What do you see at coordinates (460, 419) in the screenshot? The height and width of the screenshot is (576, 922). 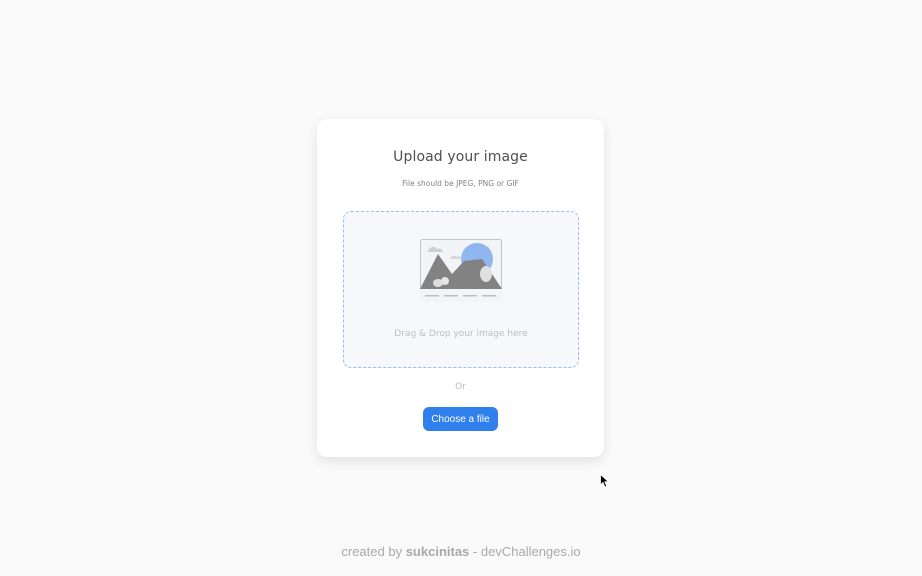 I see `choose-file-button: Choose a file` at bounding box center [460, 419].